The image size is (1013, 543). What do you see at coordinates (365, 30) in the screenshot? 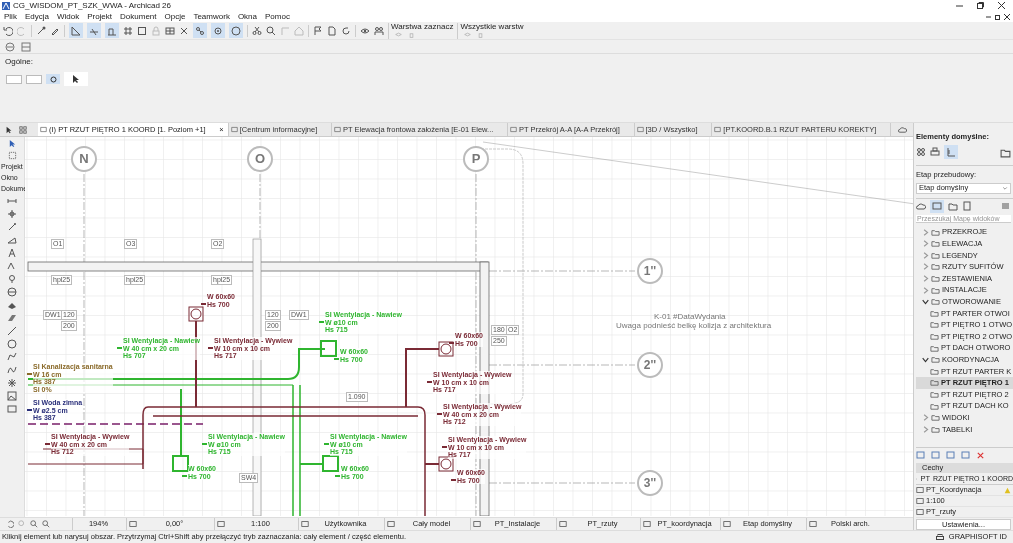
I see `eye-icon` at bounding box center [365, 30].